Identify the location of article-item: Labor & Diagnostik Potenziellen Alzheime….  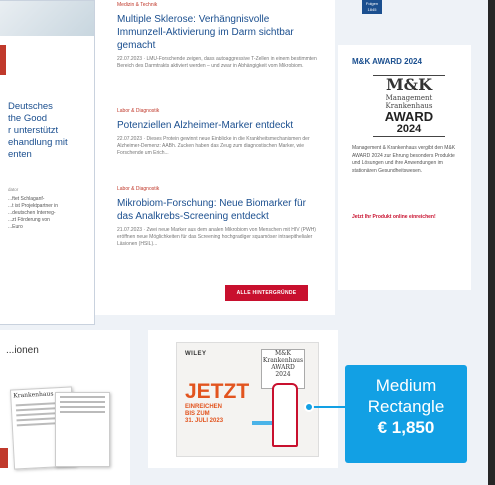
(217, 132).